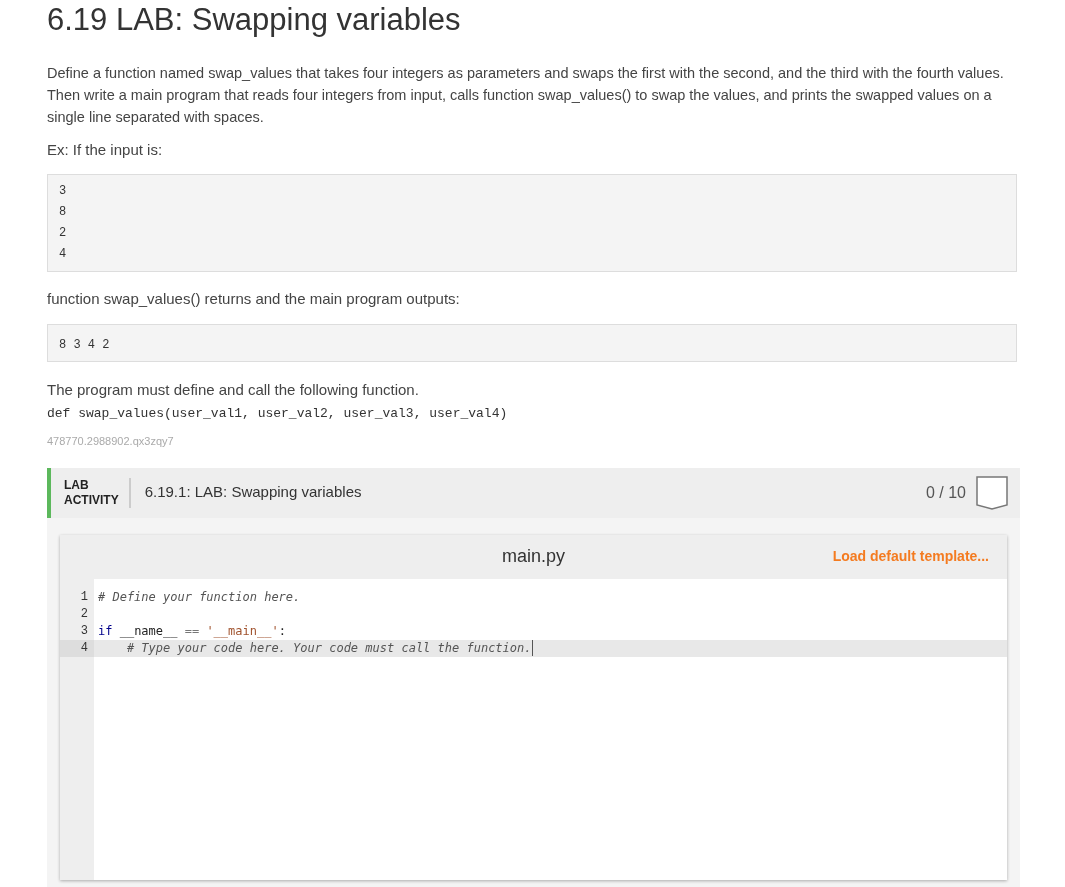 Image resolution: width=1065 pixels, height=887 pixels. What do you see at coordinates (199, 597) in the screenshot?
I see `code-line: # Define your function here.` at bounding box center [199, 597].